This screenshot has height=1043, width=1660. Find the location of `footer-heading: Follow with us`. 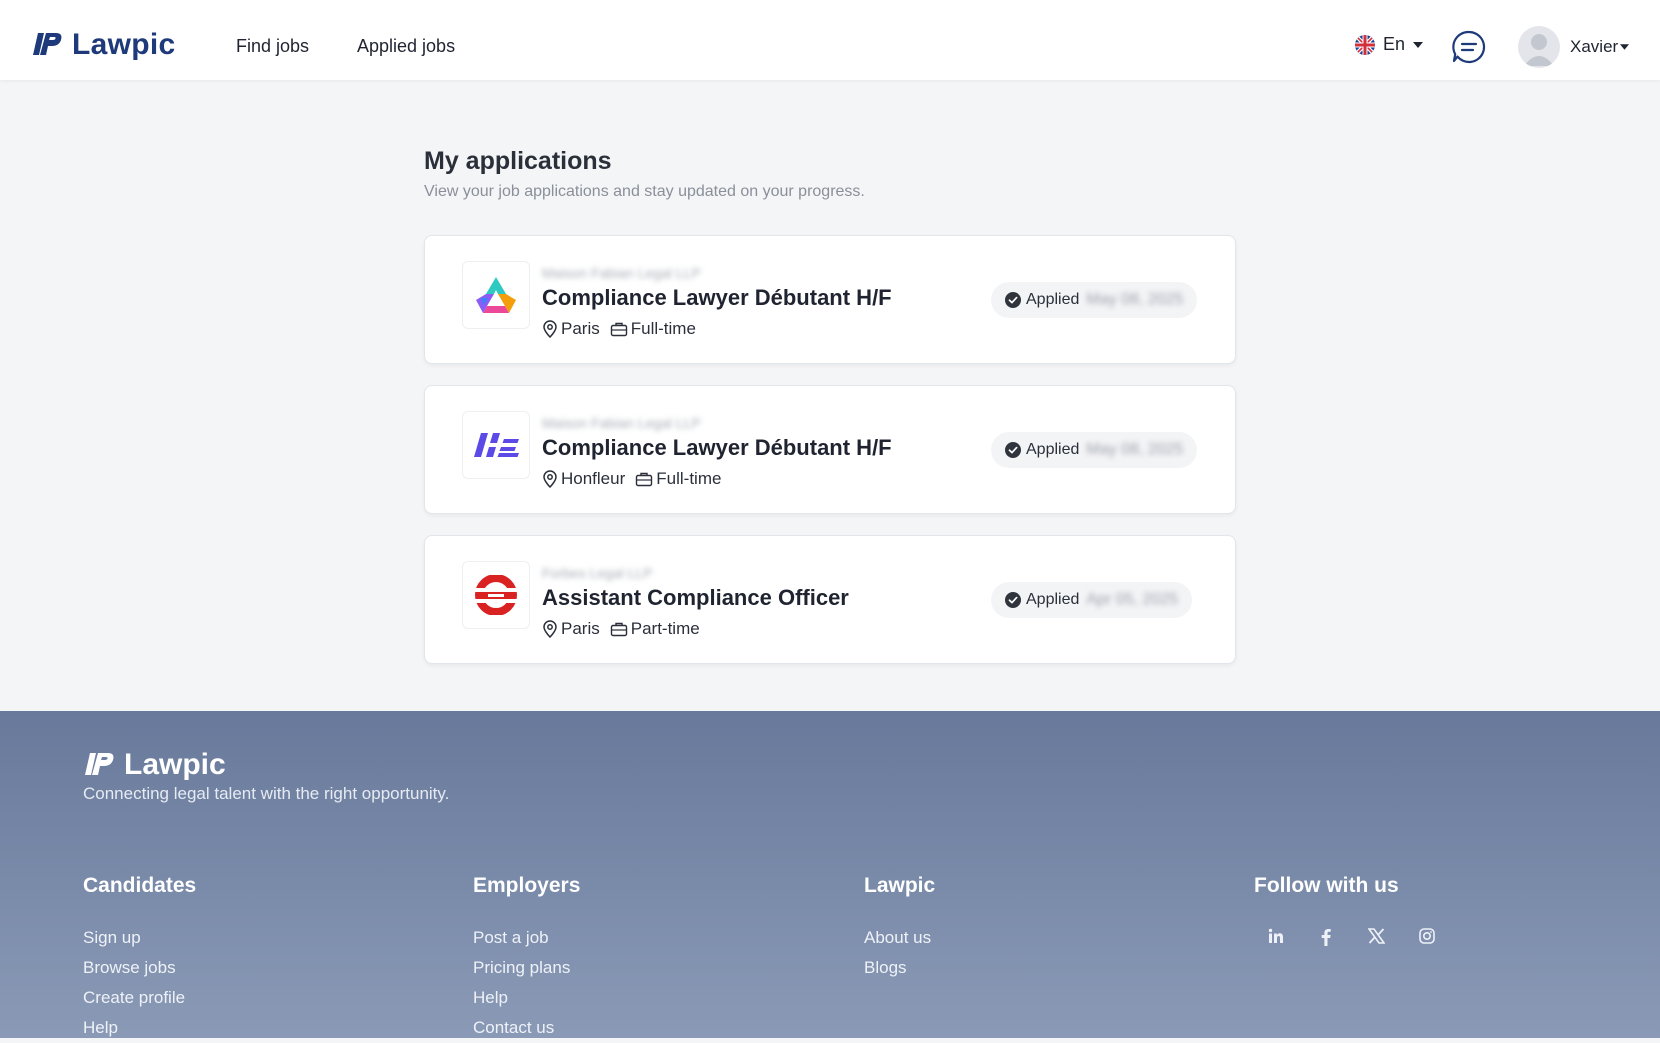

footer-heading: Follow with us is located at coordinates (1326, 885).